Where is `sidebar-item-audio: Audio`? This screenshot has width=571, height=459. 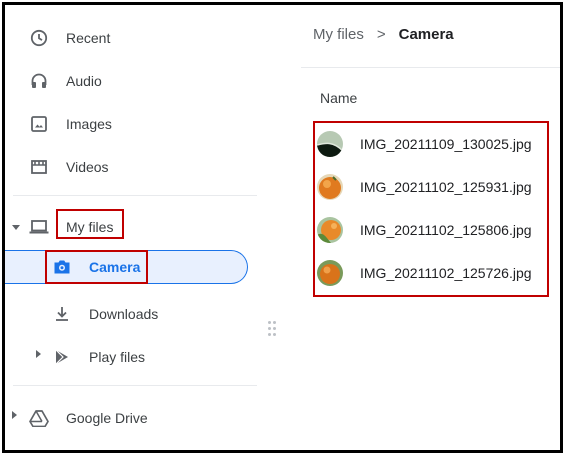
sidebar-item-audio: Audio is located at coordinates (130, 81).